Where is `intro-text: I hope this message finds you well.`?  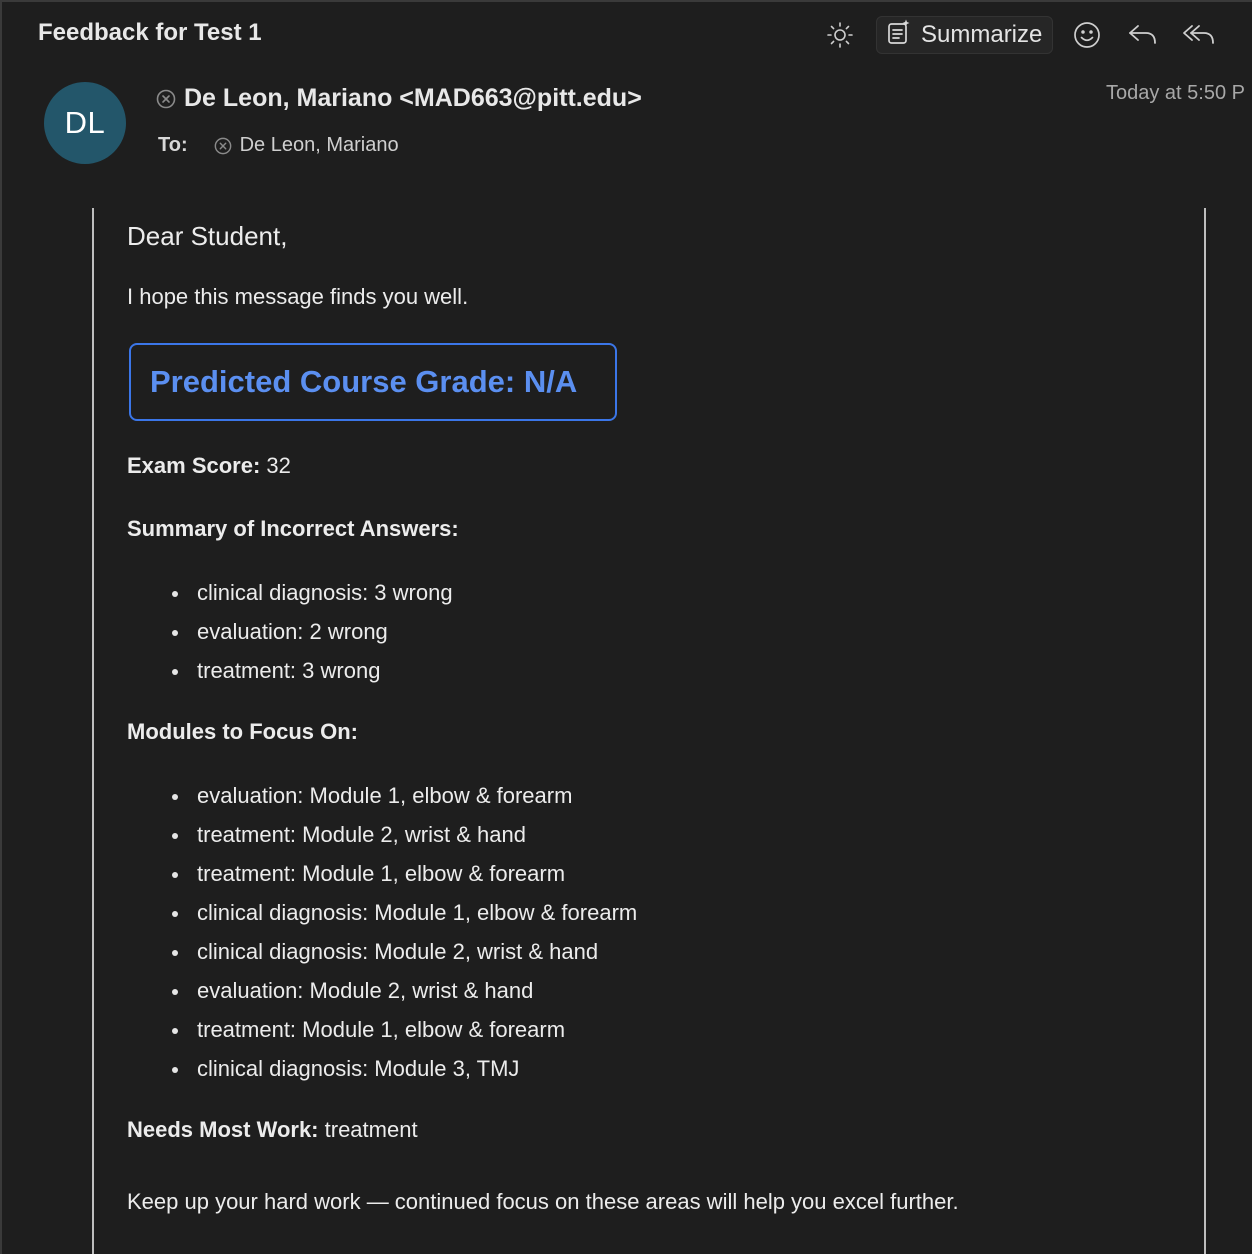 intro-text: I hope this message finds you well. is located at coordinates (298, 296).